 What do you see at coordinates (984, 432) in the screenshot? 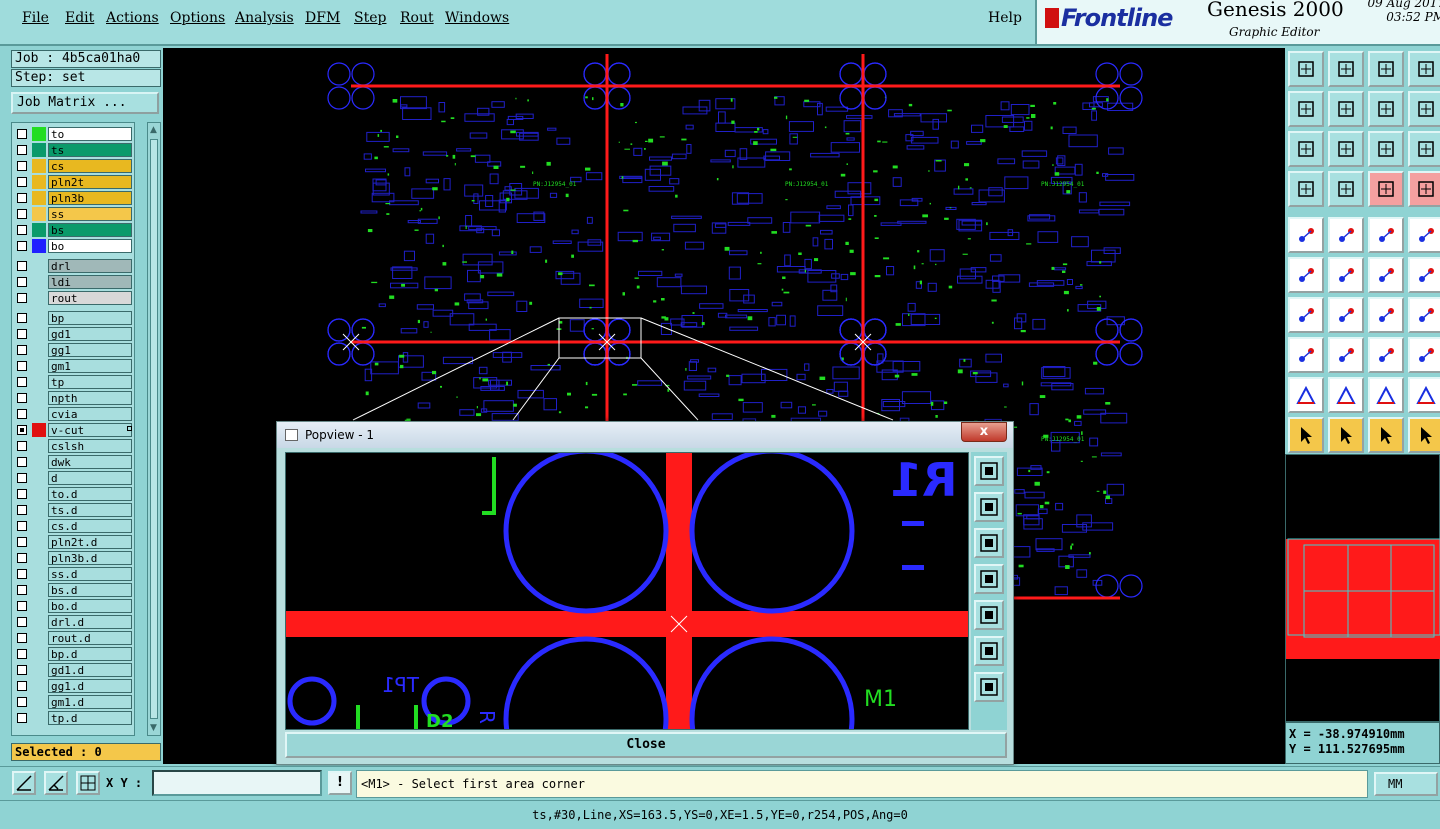
I see `close-icon: x` at bounding box center [984, 432].